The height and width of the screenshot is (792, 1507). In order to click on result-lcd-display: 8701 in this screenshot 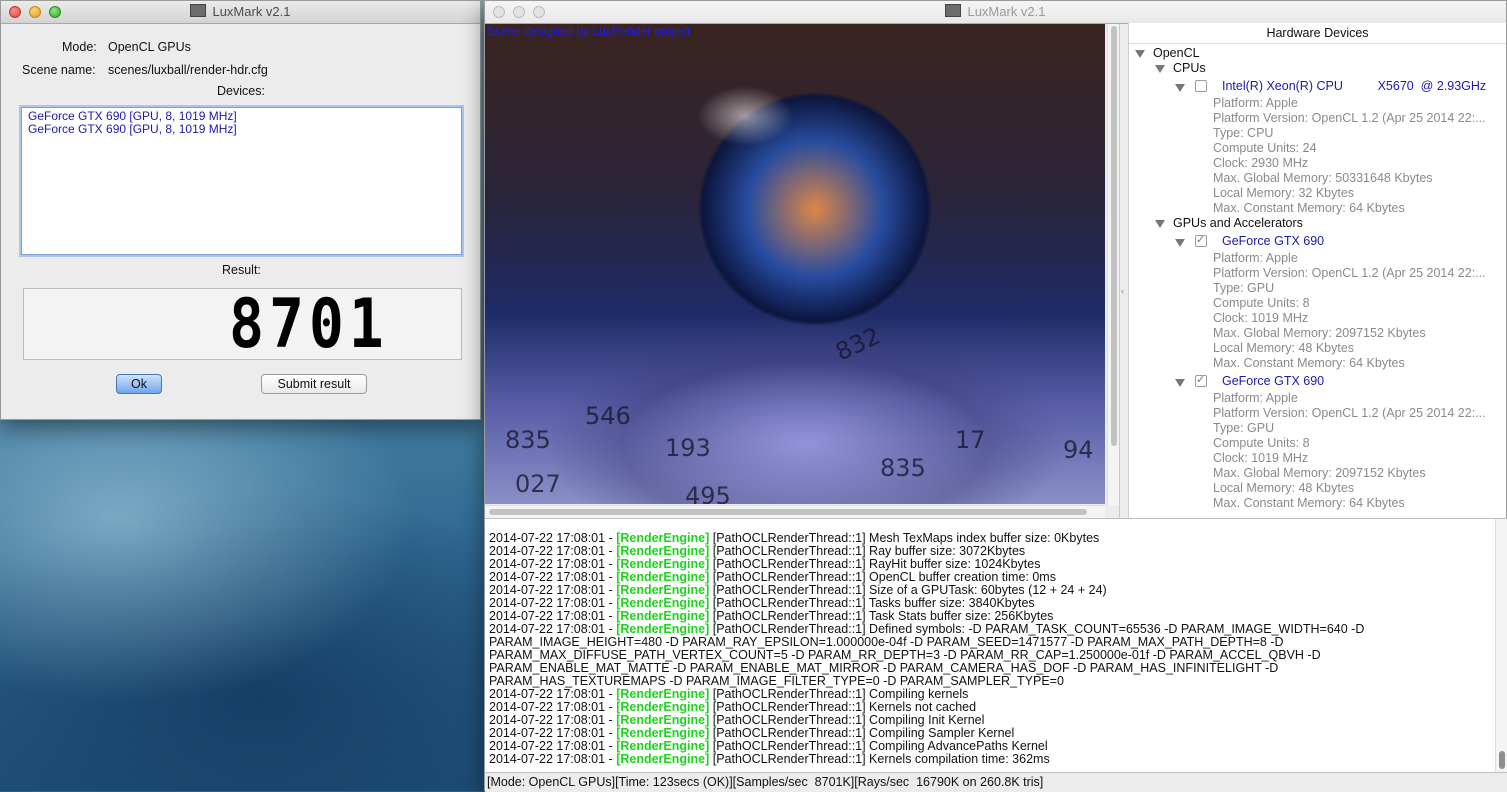, I will do `click(242, 324)`.